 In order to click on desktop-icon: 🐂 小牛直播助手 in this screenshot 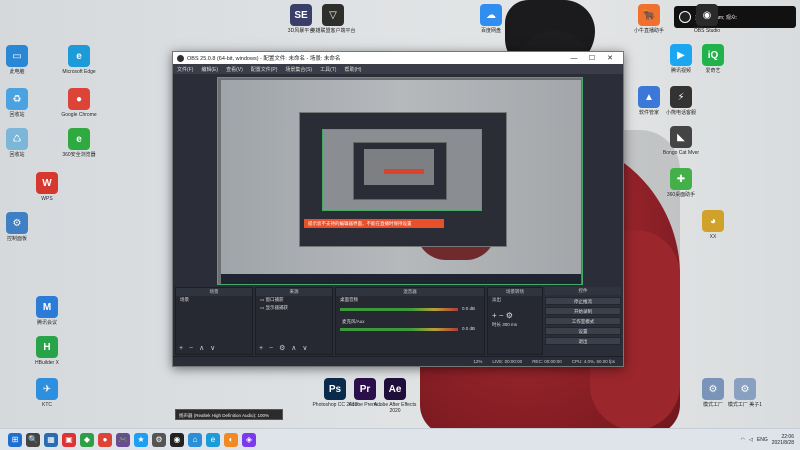, I will do `click(649, 19)`.